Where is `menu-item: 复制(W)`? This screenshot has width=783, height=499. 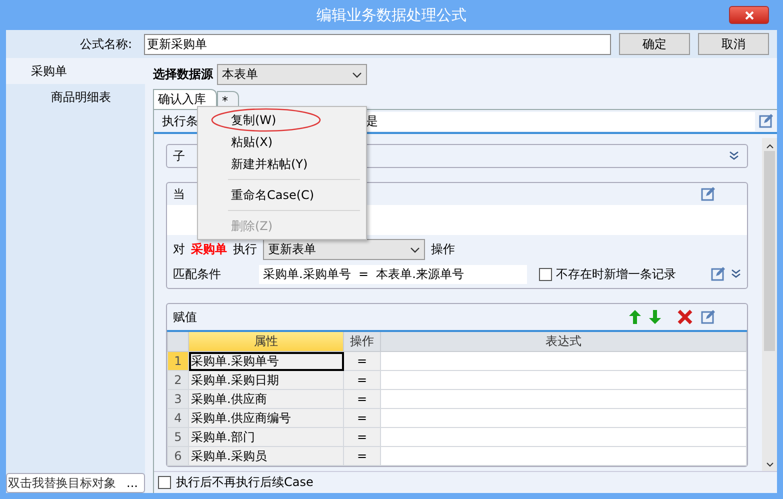
menu-item: 复制(W) is located at coordinates (294, 120).